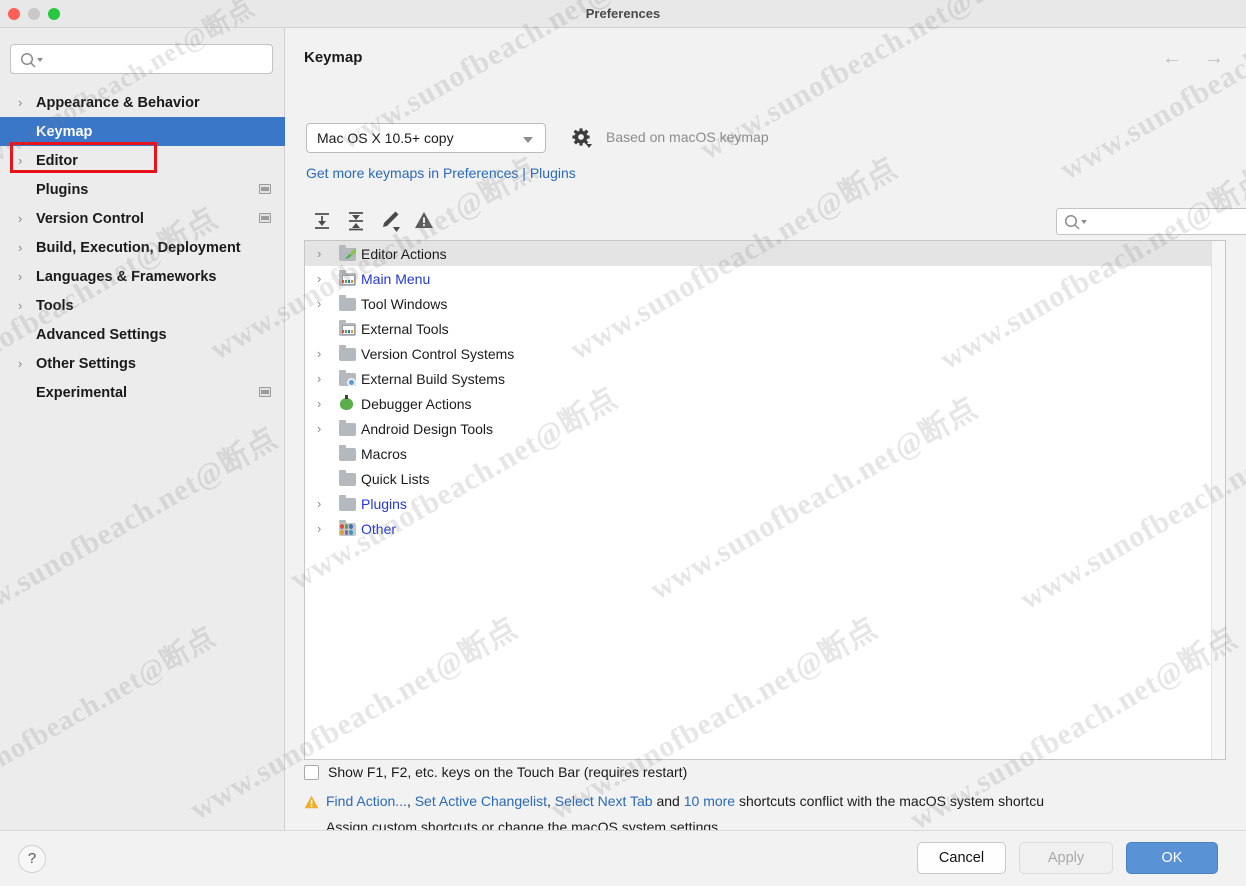  I want to click on tree-row-label: Debugger Actions, so click(416, 403).